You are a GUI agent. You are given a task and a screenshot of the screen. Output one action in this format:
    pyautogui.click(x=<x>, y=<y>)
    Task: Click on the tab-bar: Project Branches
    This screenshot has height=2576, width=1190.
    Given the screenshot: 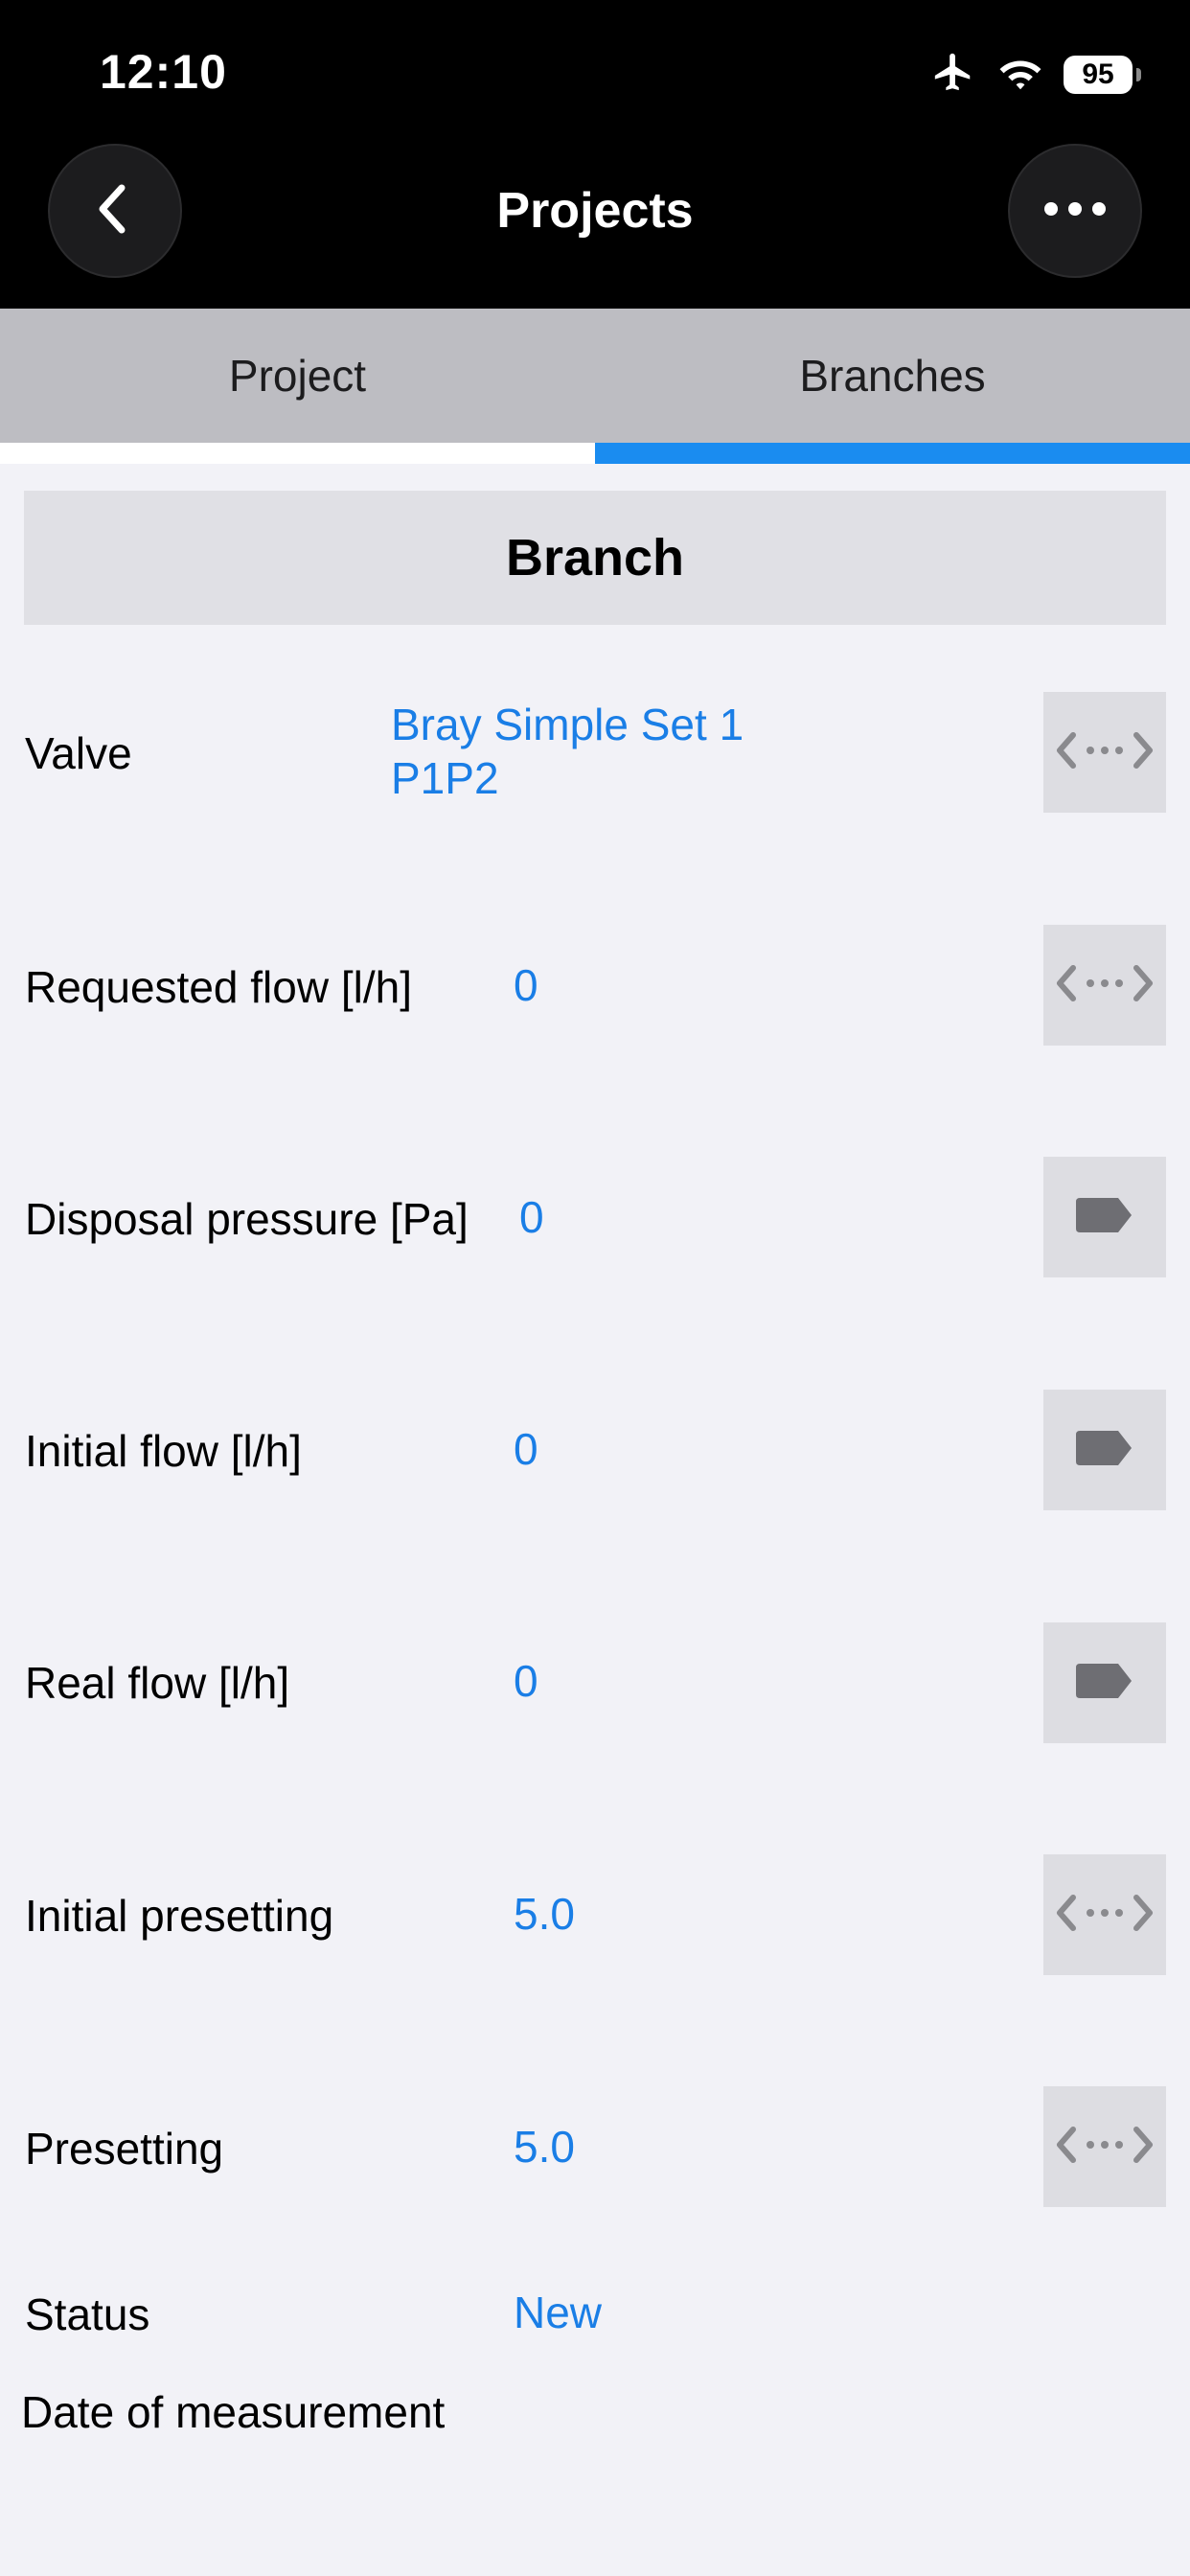 What is the action you would take?
    pyautogui.click(x=595, y=386)
    